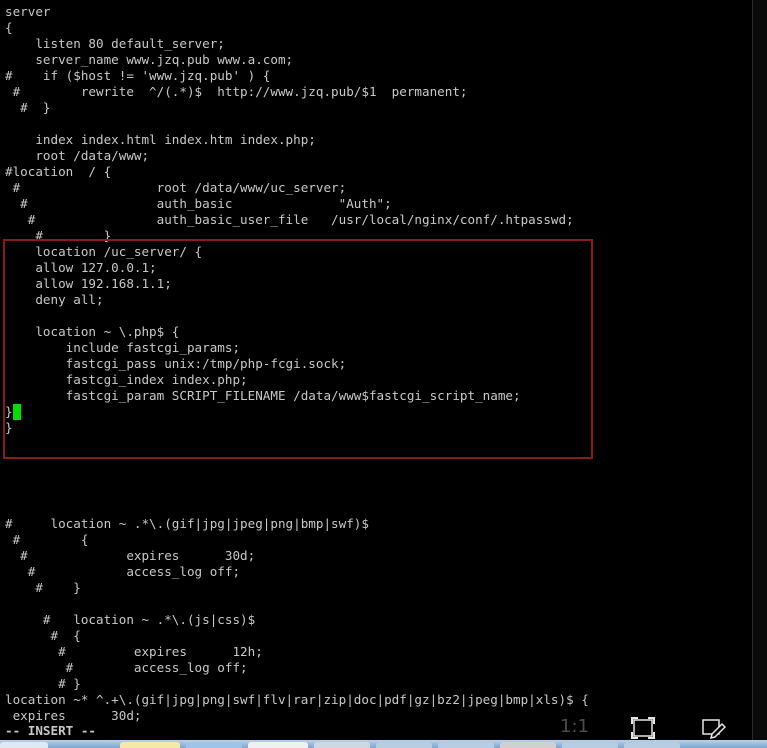  Describe the element at coordinates (9, 28) in the screenshot. I see `code-line: {` at that location.